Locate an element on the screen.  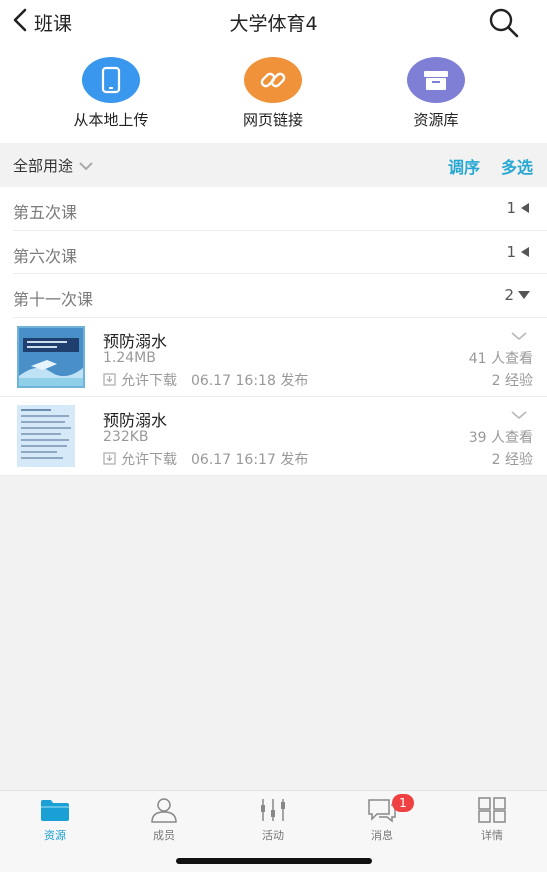
search-icon is located at coordinates (504, 23).